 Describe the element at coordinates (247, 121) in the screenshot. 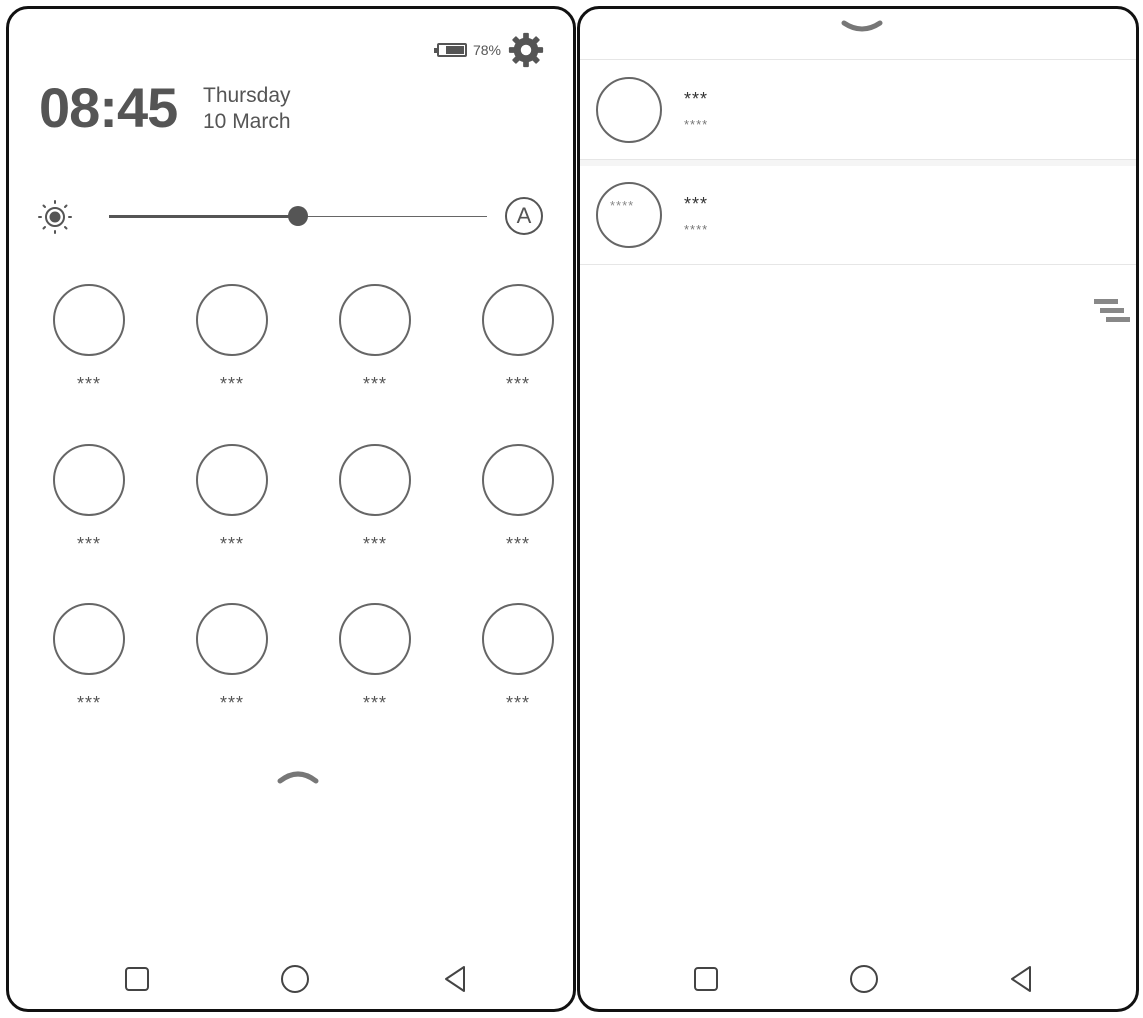

I see `date-label: 10 March` at that location.